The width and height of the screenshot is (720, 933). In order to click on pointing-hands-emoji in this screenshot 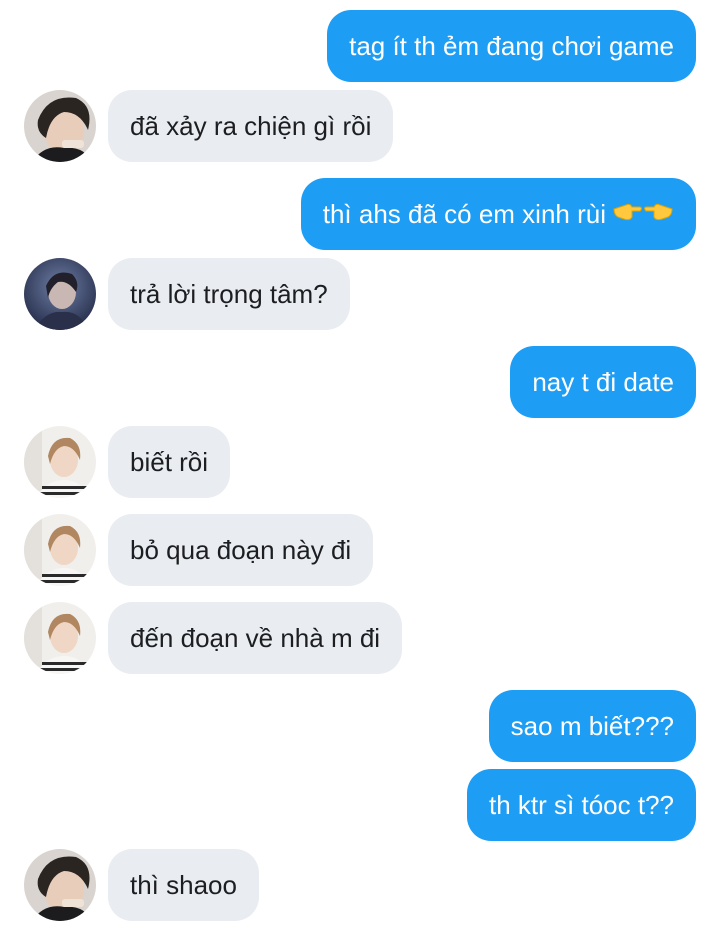, I will do `click(643, 216)`.